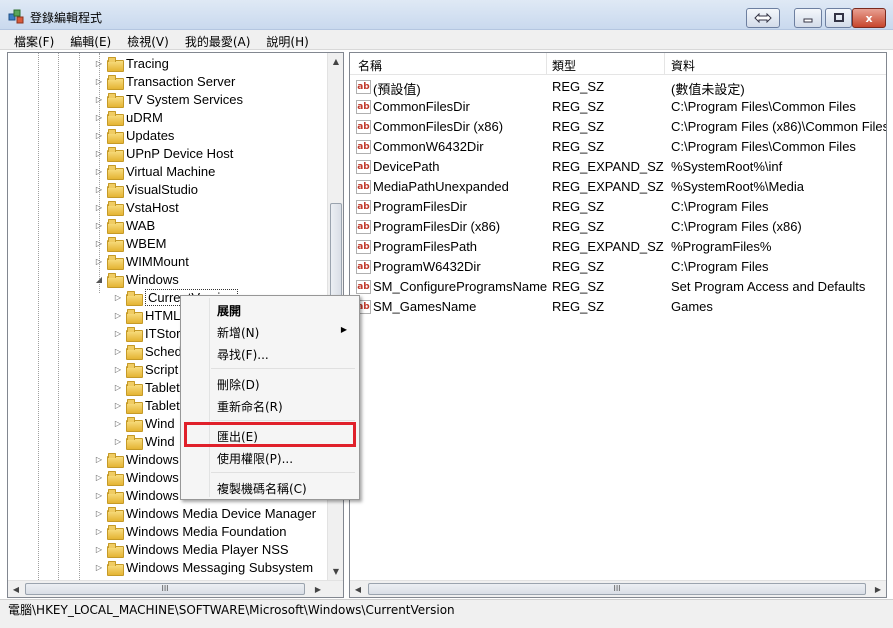 The height and width of the screenshot is (628, 893). I want to click on list-horizontal-scroll-thumb: III, so click(617, 589).